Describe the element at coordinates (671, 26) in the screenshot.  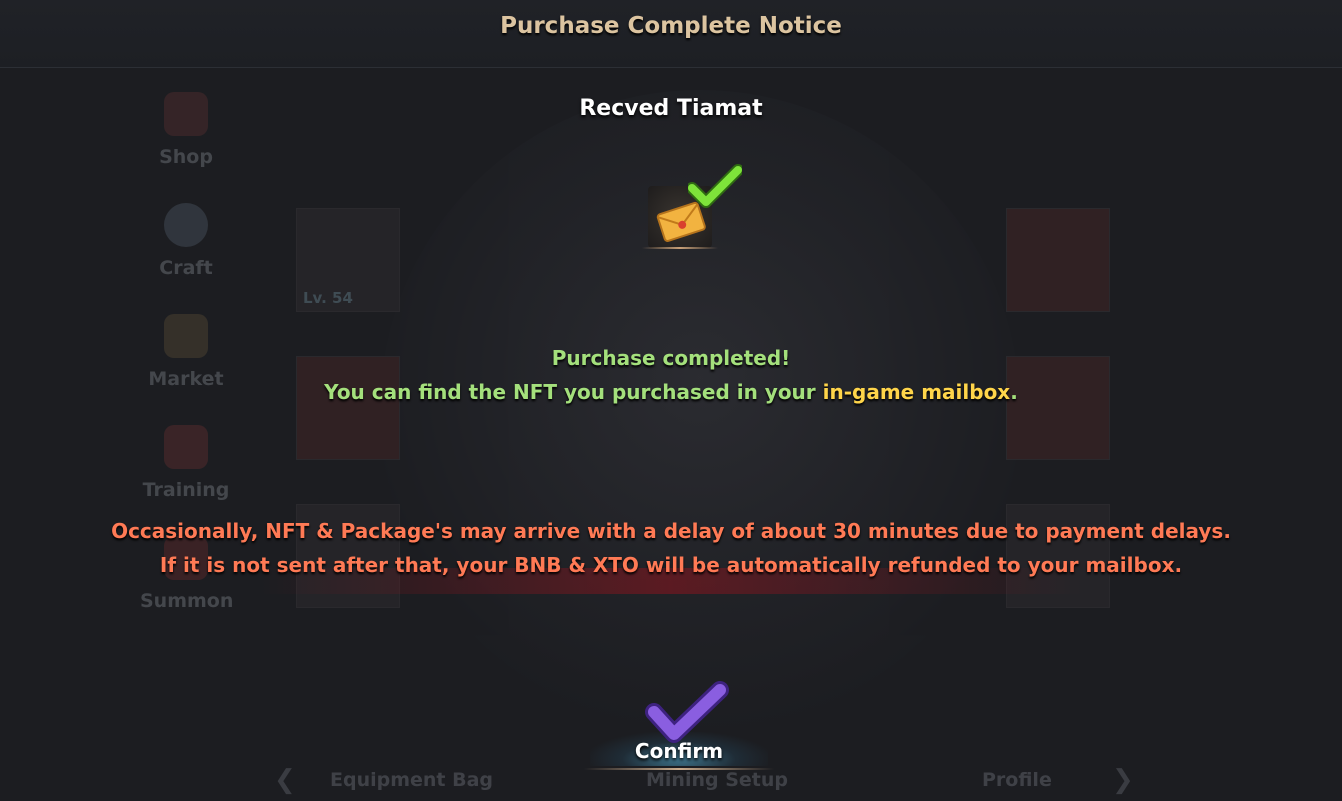
I see `dialog-title: Purchase Complete Notice` at that location.